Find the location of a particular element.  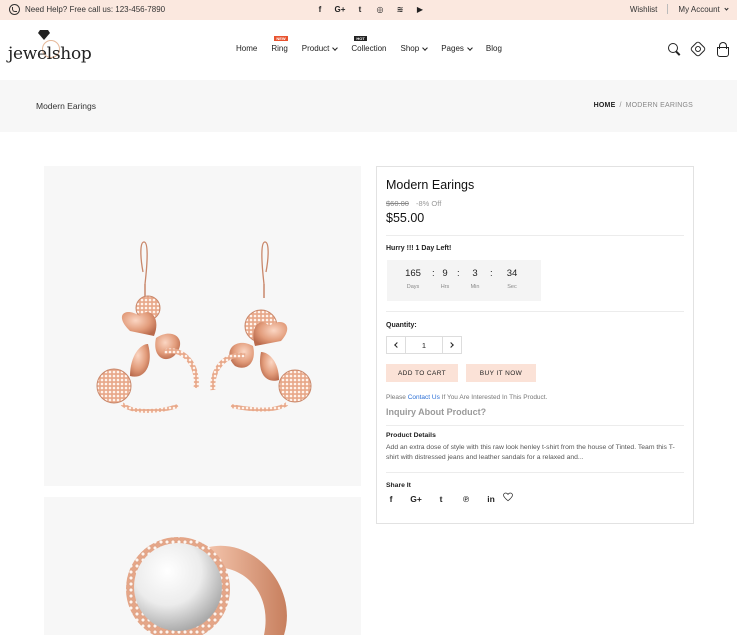

earrings-image is located at coordinates (204, 327).